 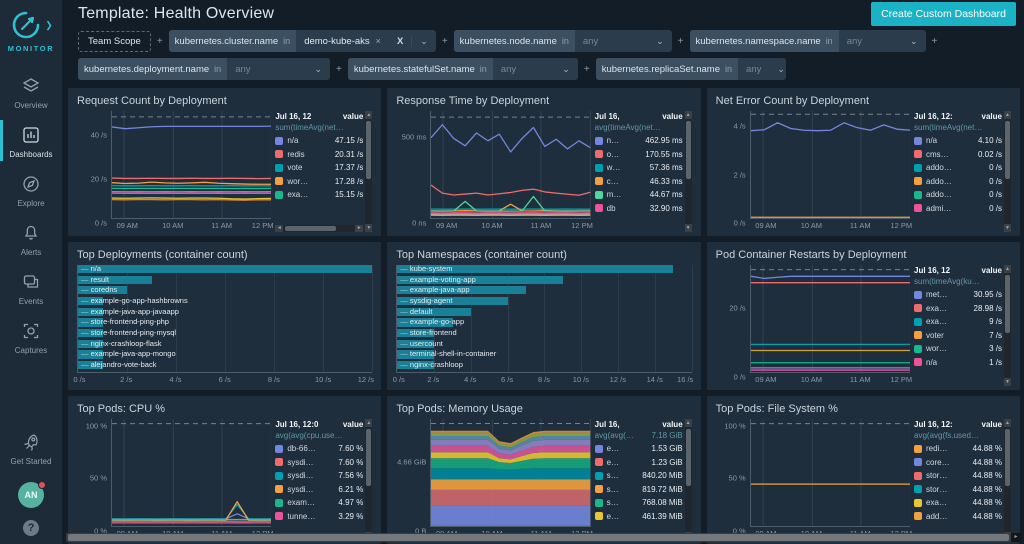 What do you see at coordinates (544, 269) in the screenshot?
I see `bar-row: kube-system` at bounding box center [544, 269].